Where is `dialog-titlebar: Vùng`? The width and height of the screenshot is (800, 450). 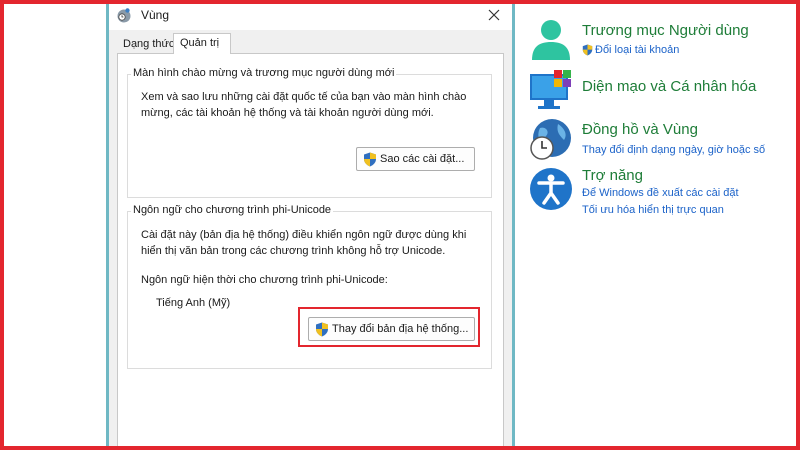
dialog-titlebar: Vùng is located at coordinates (310, 15).